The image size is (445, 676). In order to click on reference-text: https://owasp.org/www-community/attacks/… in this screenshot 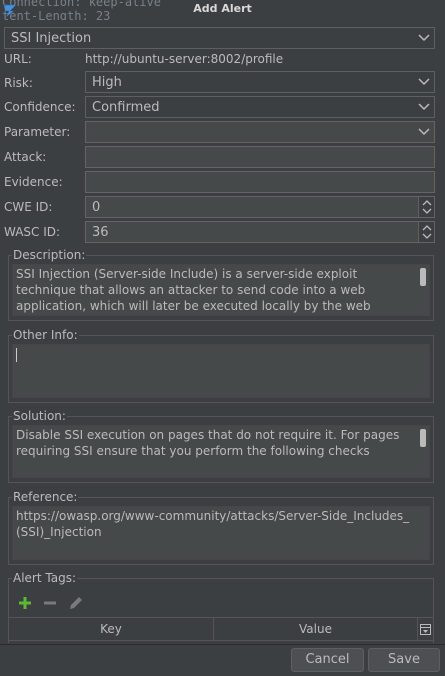, I will do `click(213, 524)`.